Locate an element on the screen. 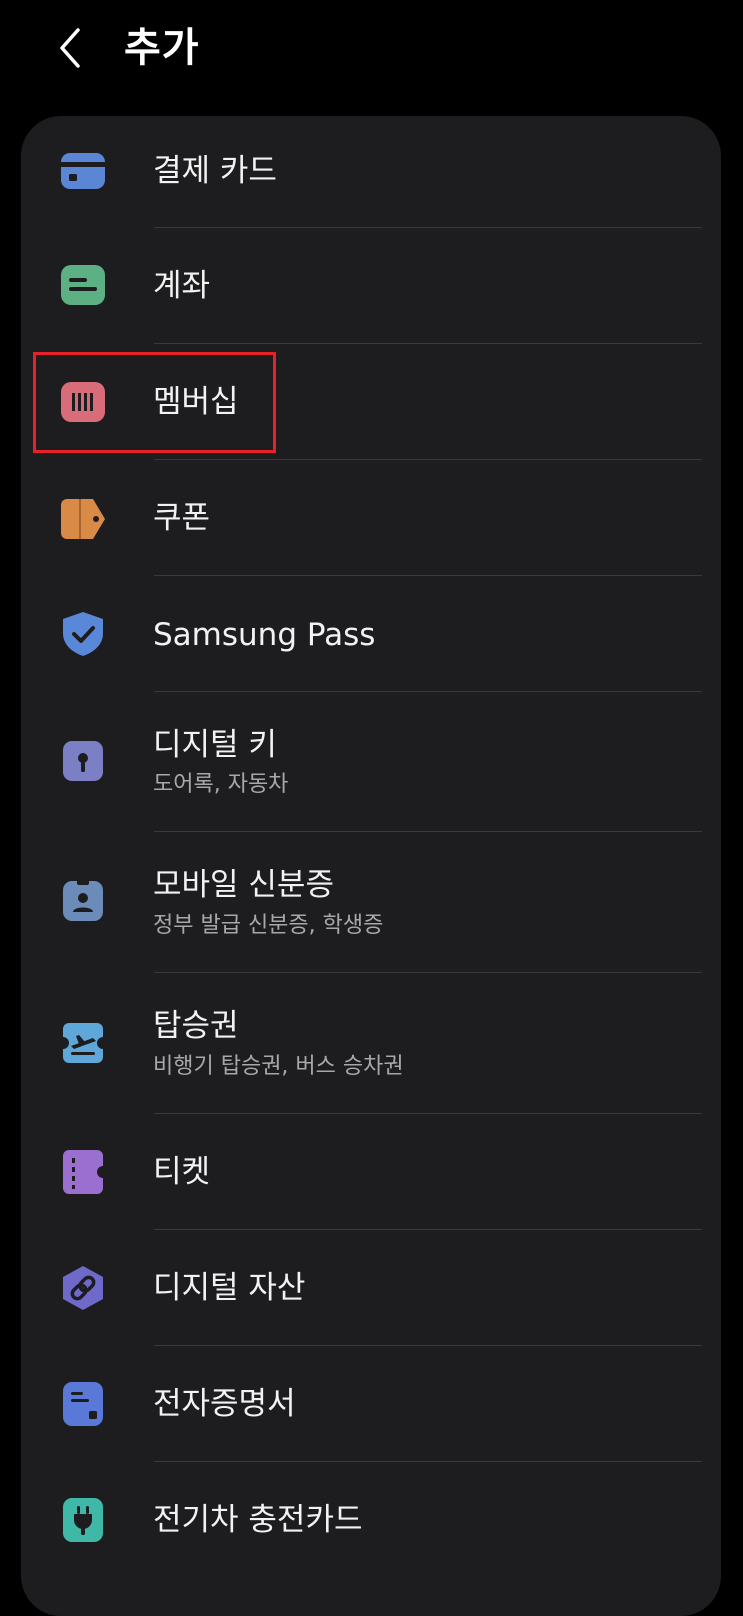  menu-item-label: 디지털 키 is located at coordinates (215, 745).